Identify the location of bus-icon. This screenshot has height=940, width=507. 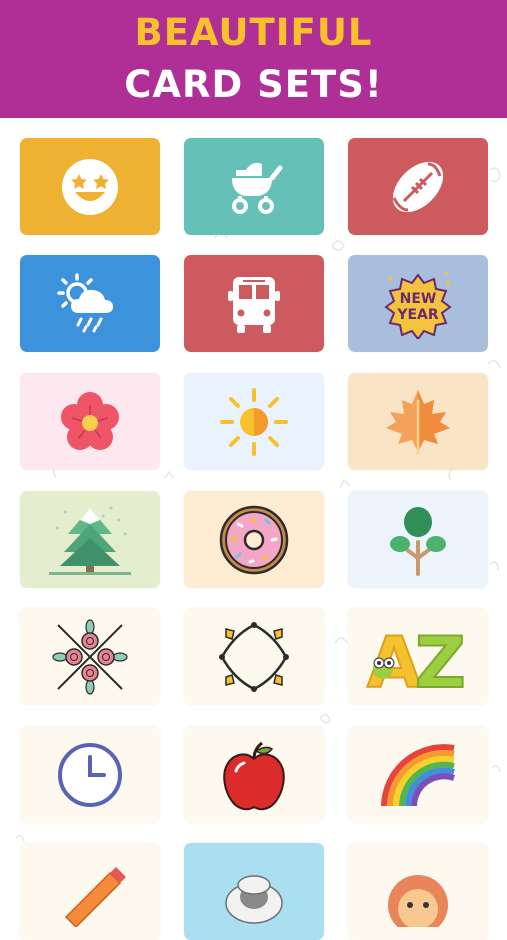
(254, 304).